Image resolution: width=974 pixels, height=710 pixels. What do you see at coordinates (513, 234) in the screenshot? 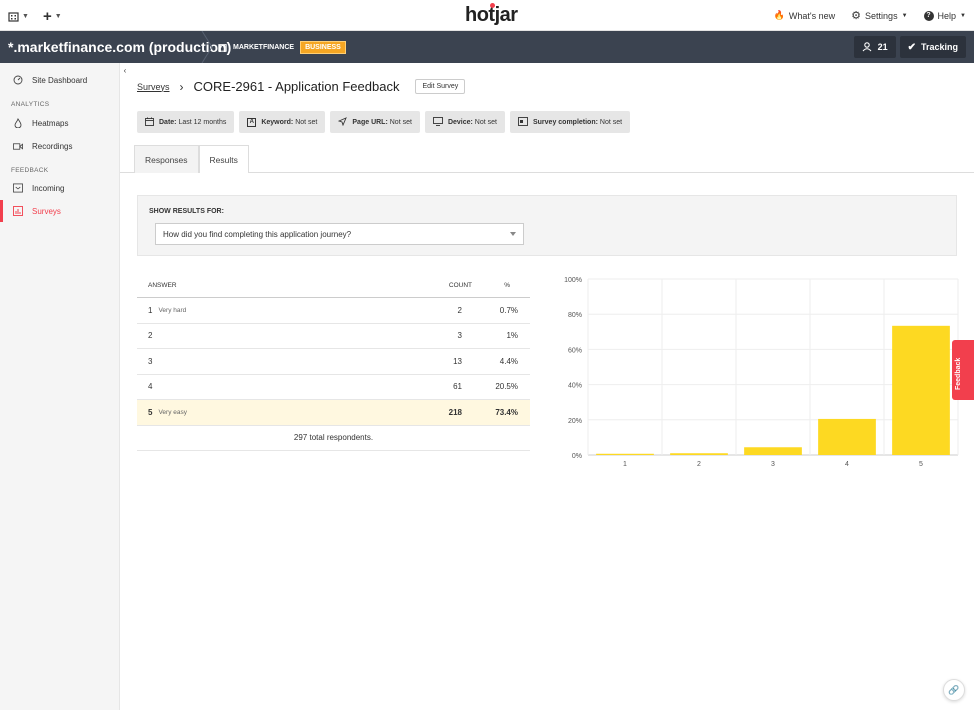
I see `chevron-down-icon` at bounding box center [513, 234].